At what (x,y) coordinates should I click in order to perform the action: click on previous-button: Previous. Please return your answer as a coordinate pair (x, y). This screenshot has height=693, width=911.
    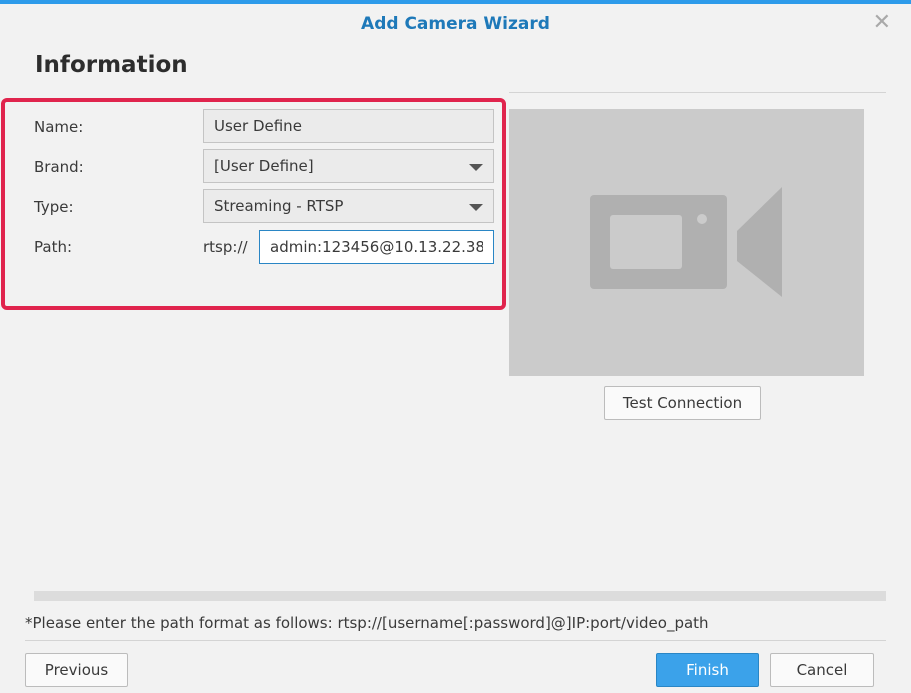
    Looking at the image, I should click on (76, 670).